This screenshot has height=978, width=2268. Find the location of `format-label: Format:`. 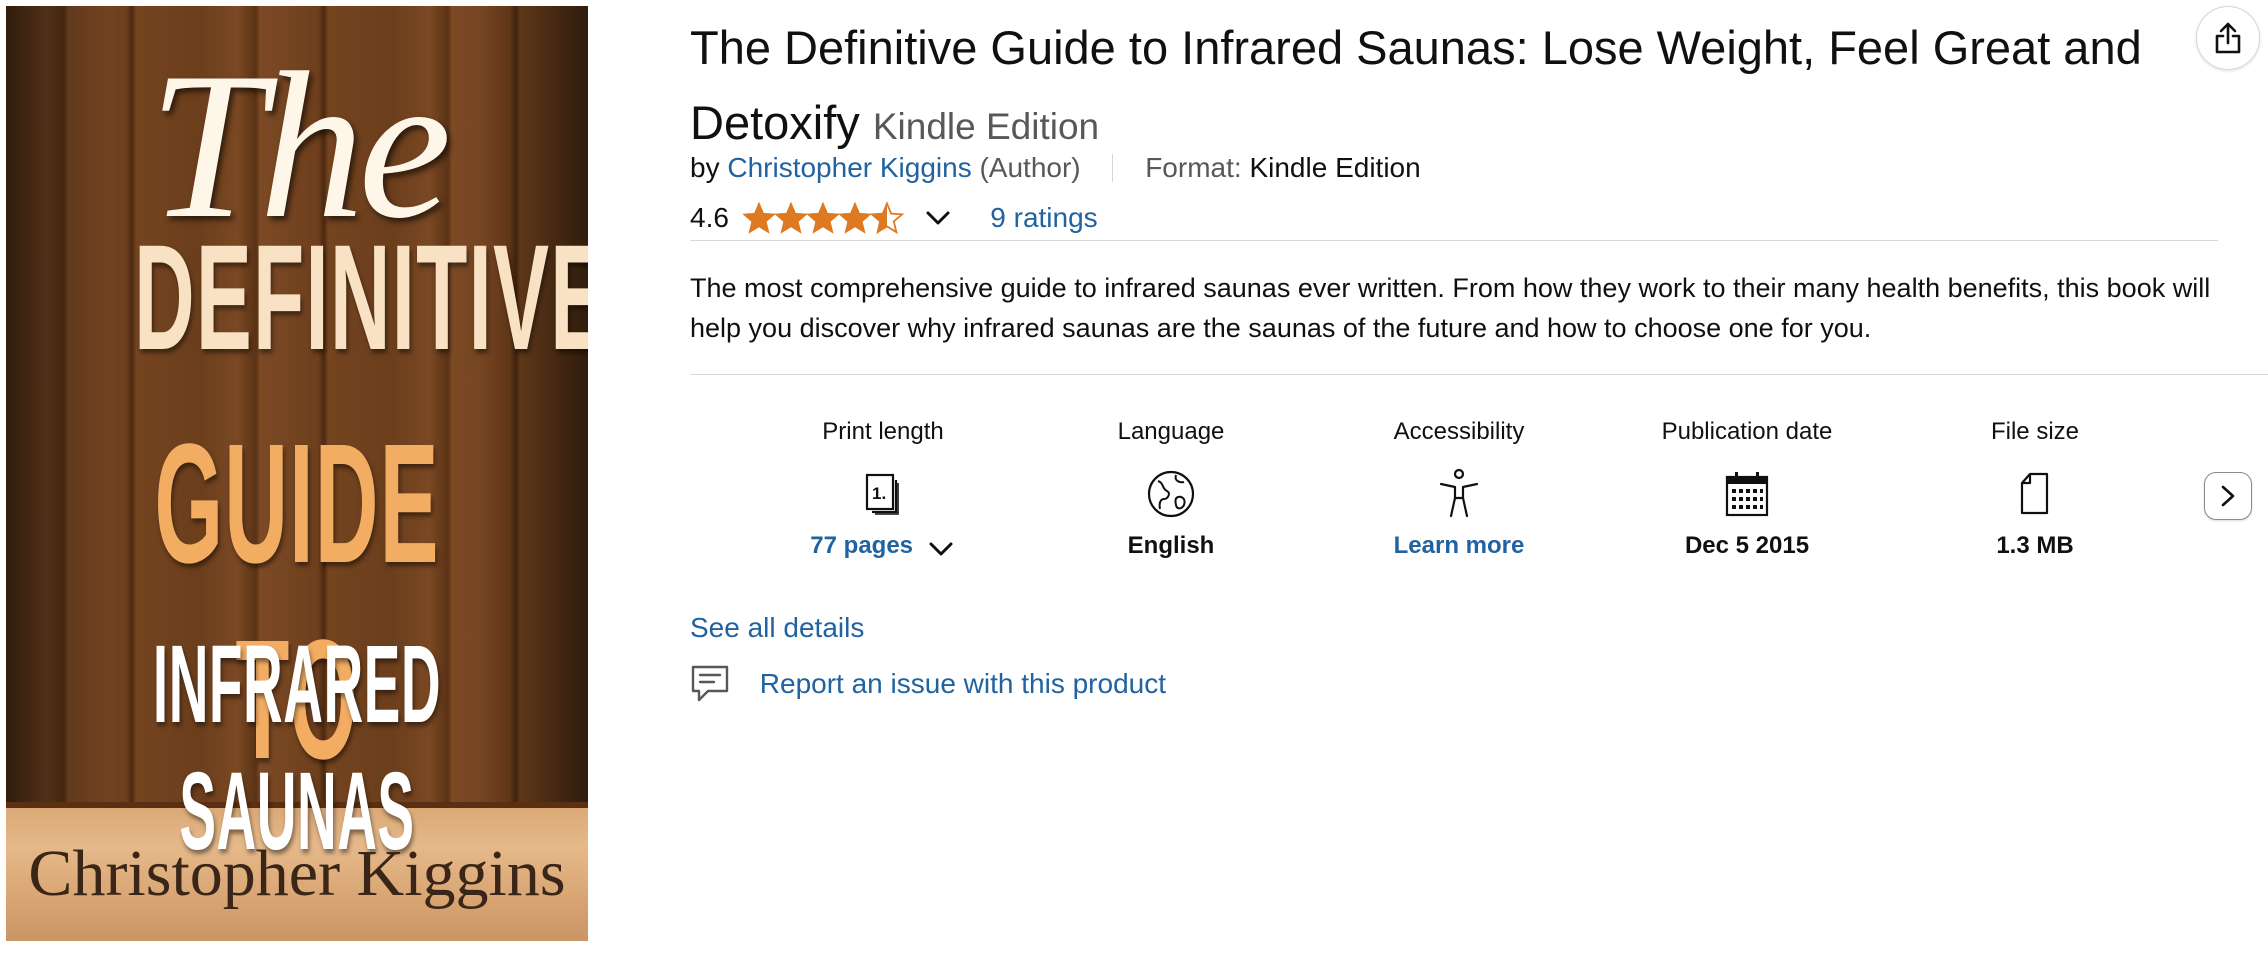

format-label: Format: is located at coordinates (1193, 167).